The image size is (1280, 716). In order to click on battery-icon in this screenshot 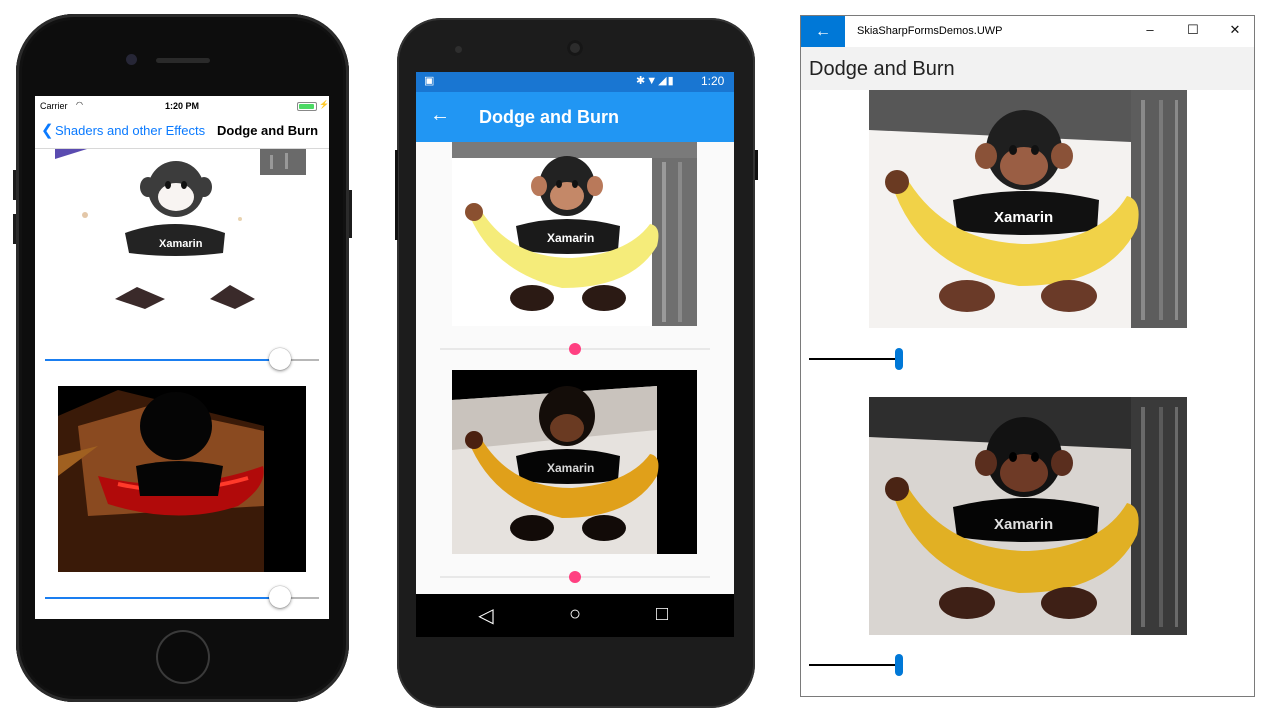, I will do `click(307, 106)`.